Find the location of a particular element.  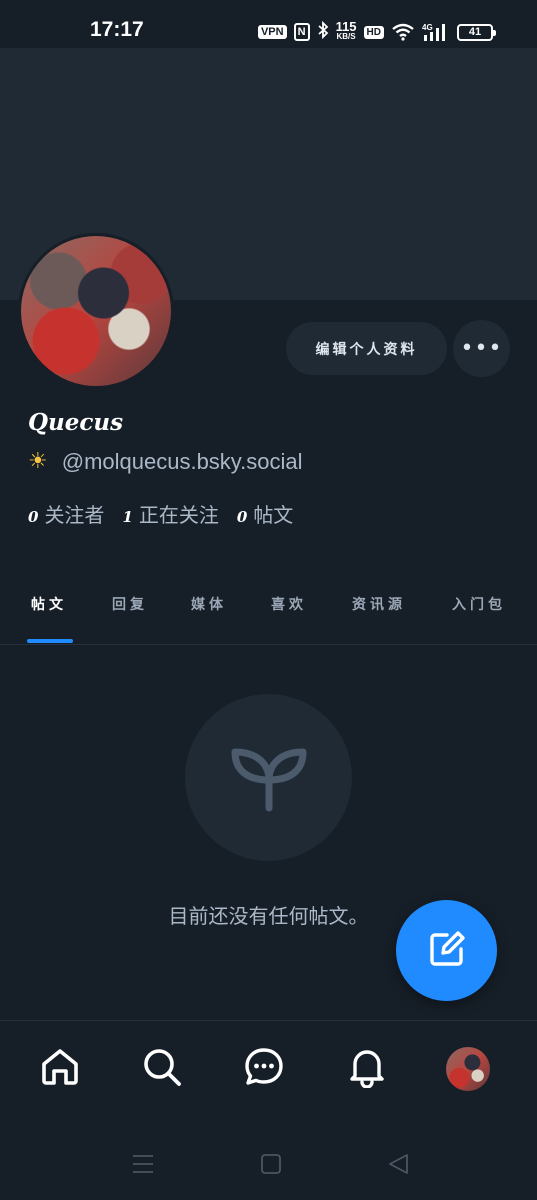

profile-avatar is located at coordinates (96, 311).